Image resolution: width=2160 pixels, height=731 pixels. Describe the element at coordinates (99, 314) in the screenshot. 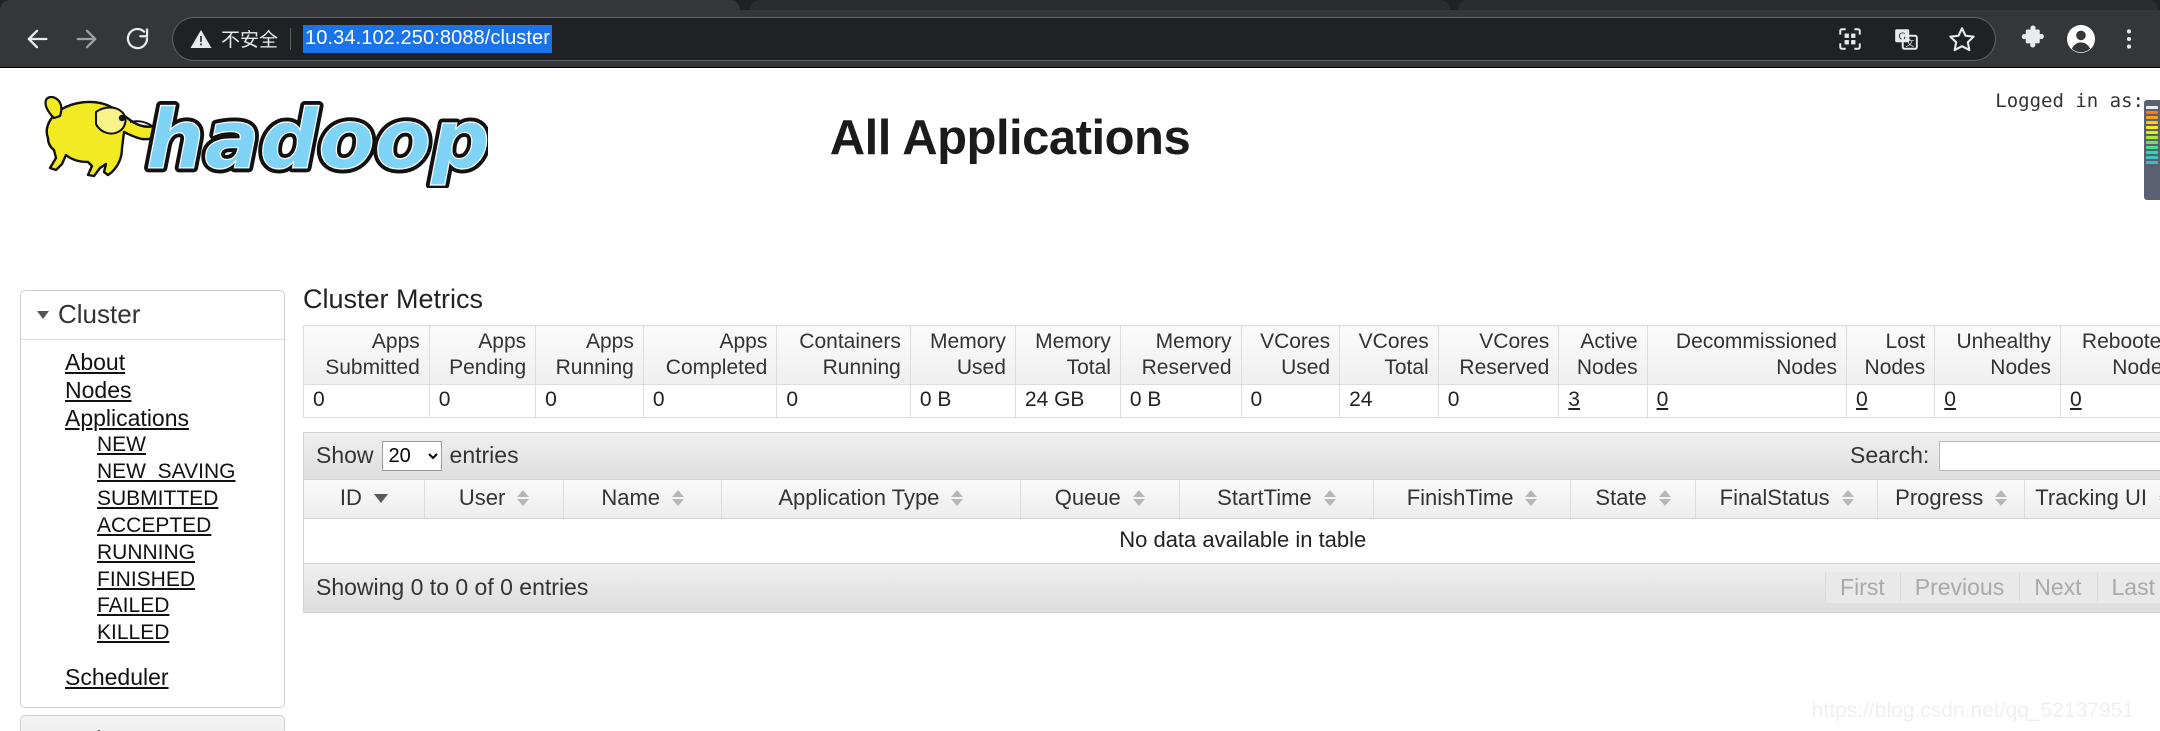

I see `cluster-label: Cluster` at that location.